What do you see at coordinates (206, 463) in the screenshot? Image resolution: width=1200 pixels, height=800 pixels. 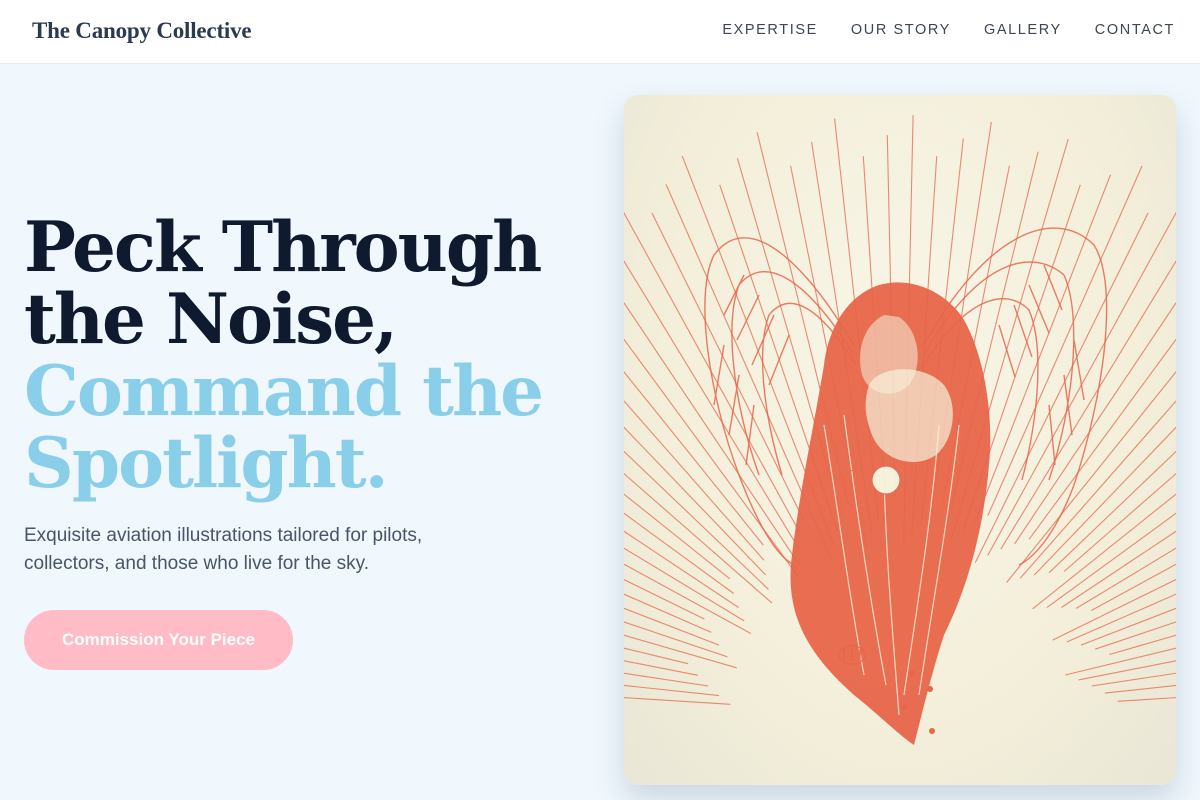 I see `hero-title-line-4: Spotlight.` at bounding box center [206, 463].